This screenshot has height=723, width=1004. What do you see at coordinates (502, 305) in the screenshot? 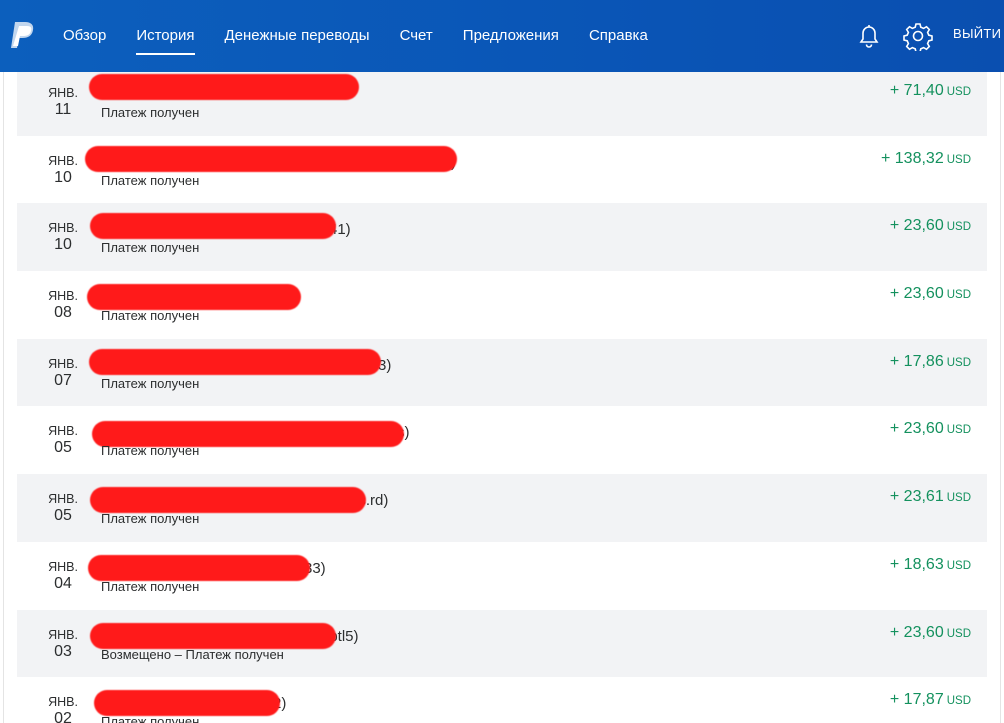
I see `transaction-row: ЯНВ. 08 ) Платеж получен + 23,60USD` at bounding box center [502, 305].